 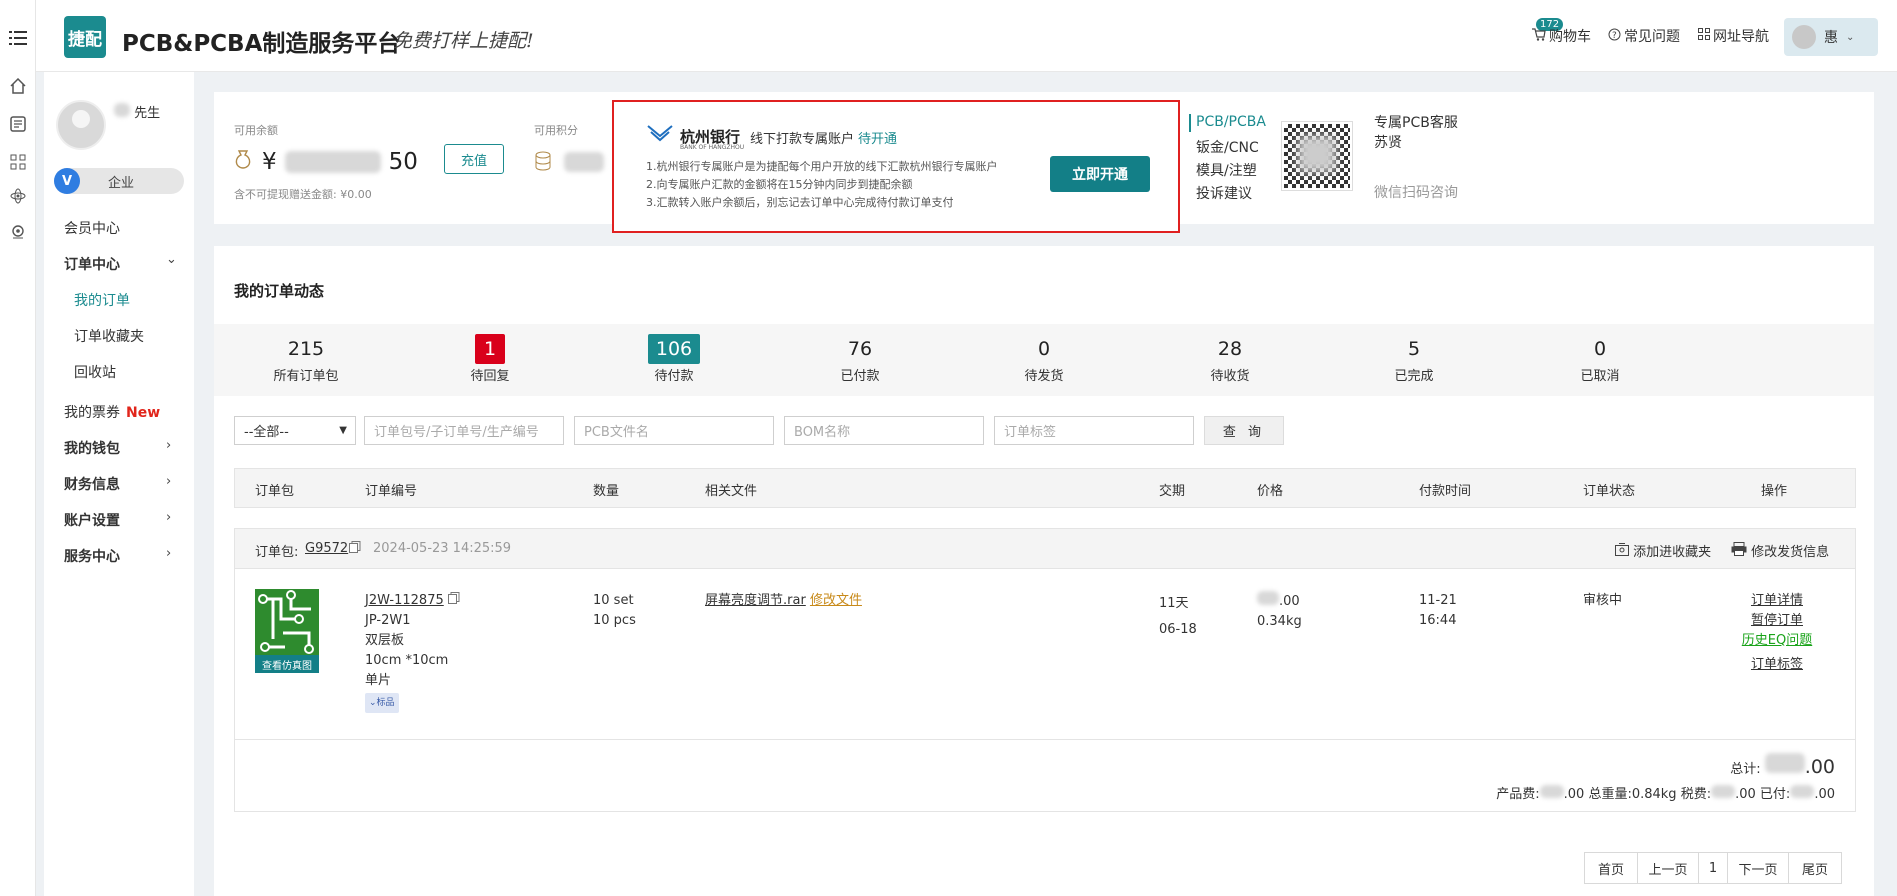 I want to click on blurred-amount, so click(x=332, y=162).